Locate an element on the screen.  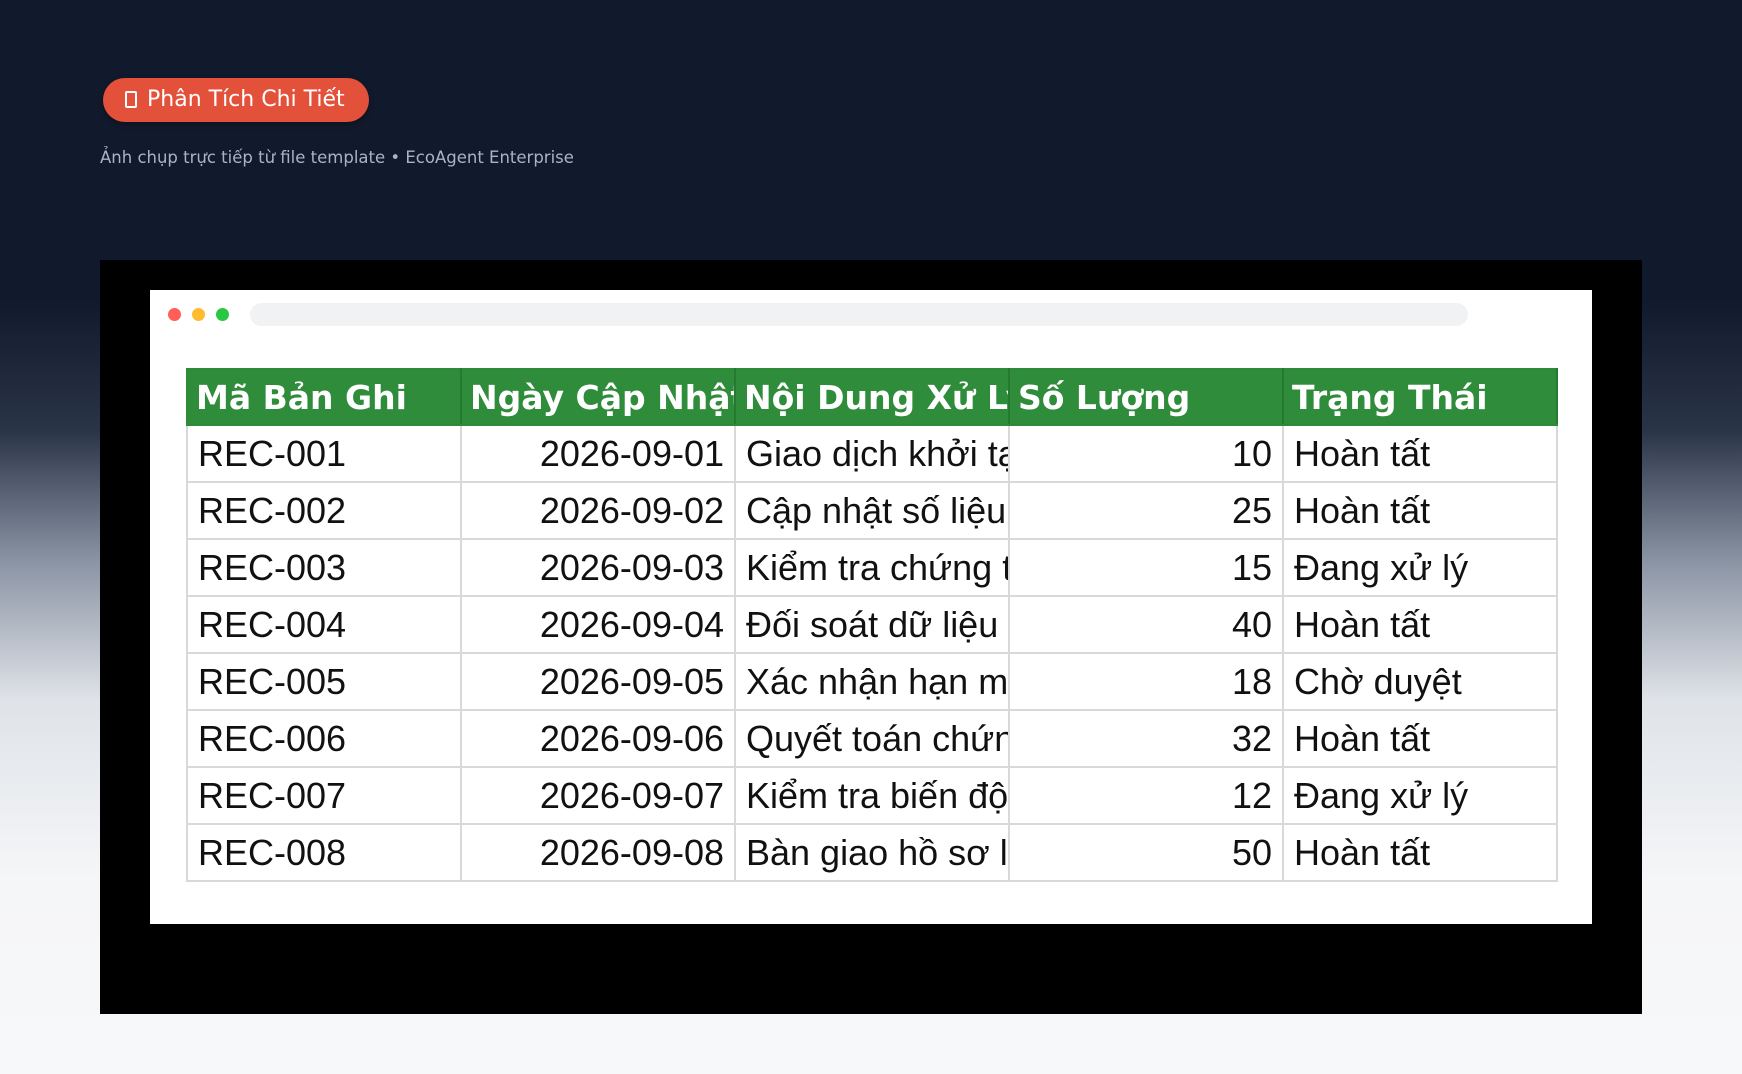
cell-content: Quyết toán chứn is located at coordinates (872, 738).